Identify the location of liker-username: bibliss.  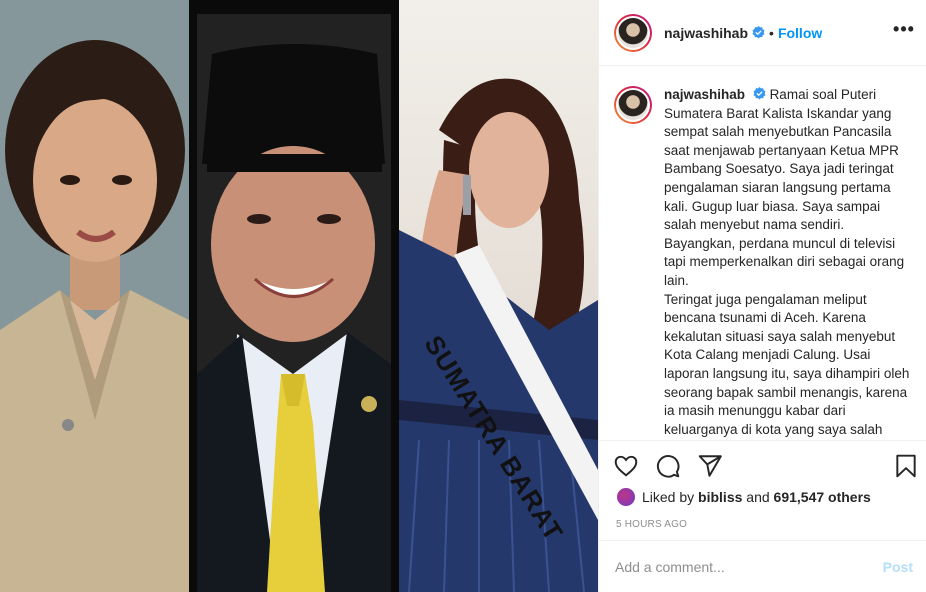
(720, 497).